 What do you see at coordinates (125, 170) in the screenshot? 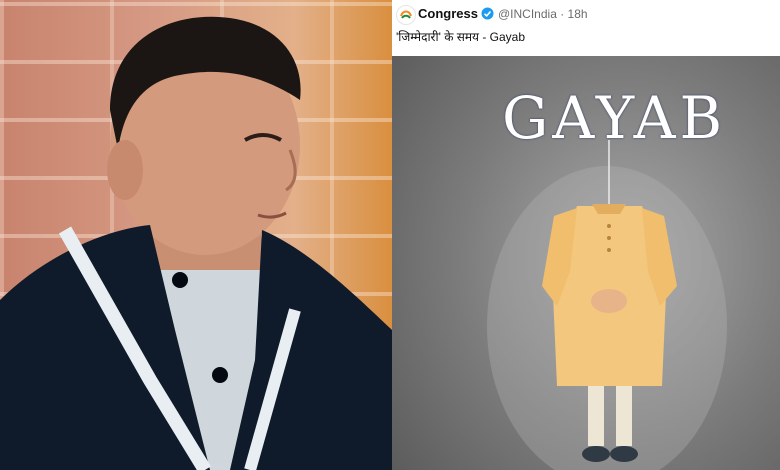
I see `ear` at bounding box center [125, 170].